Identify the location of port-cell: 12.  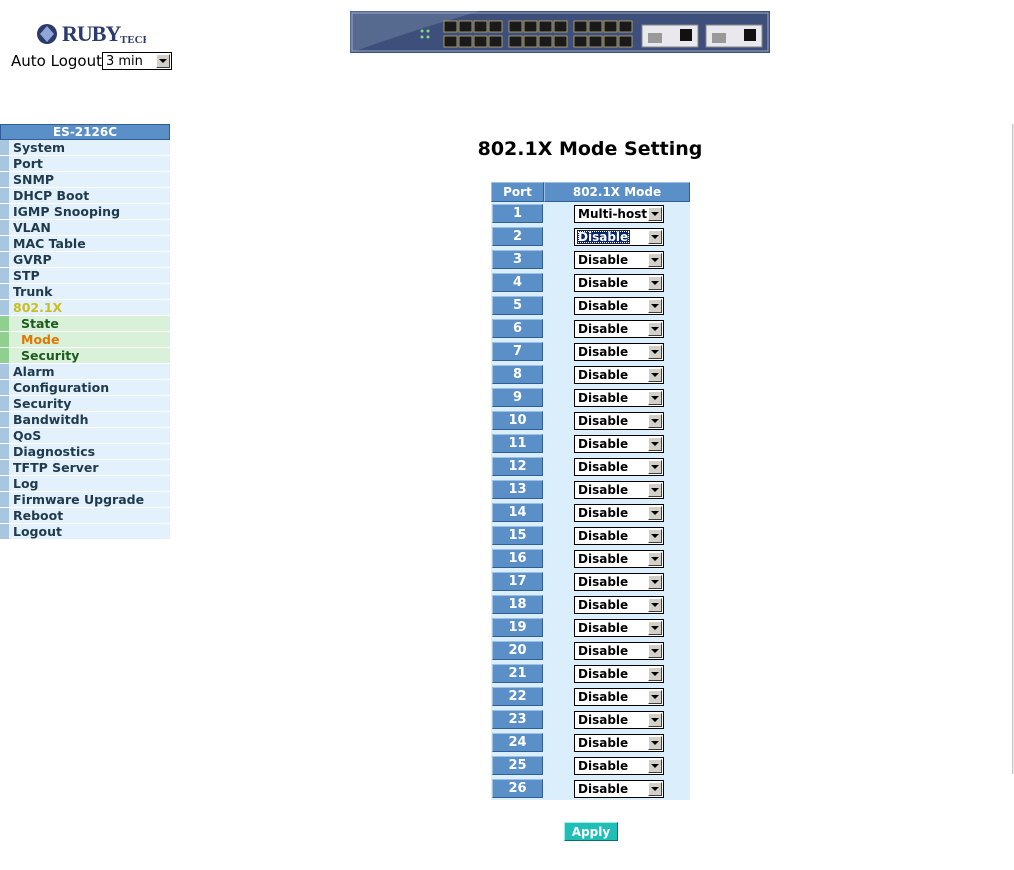
(517, 466).